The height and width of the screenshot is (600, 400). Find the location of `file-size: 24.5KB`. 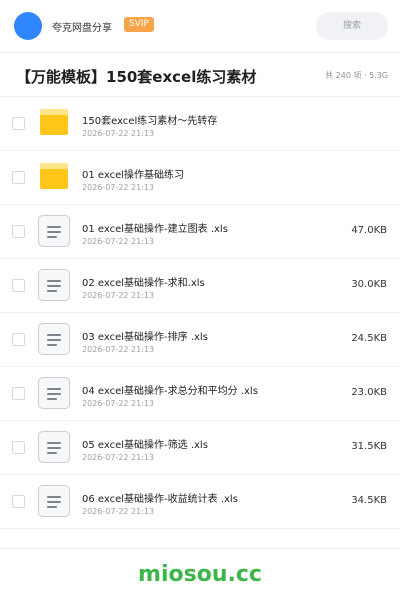

file-size: 24.5KB is located at coordinates (369, 338).